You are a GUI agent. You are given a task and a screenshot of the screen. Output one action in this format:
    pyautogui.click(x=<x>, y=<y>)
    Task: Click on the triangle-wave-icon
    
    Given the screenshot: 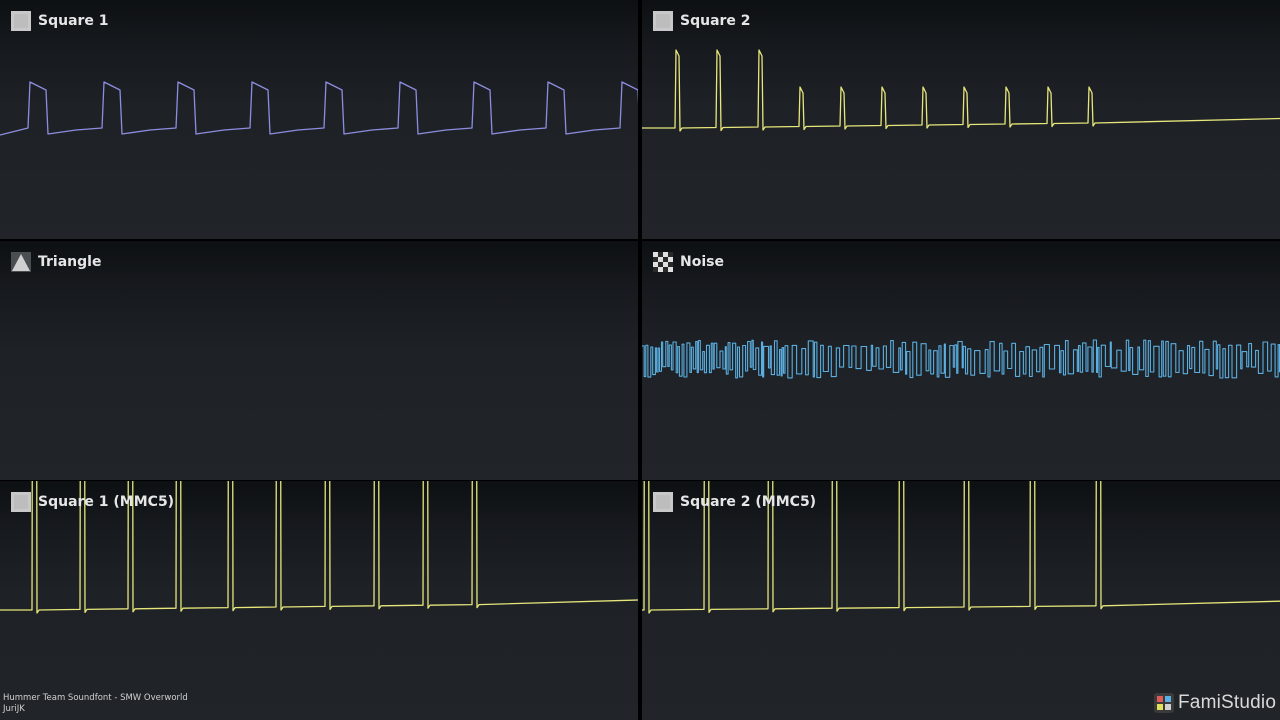 What is the action you would take?
    pyautogui.click(x=21, y=262)
    